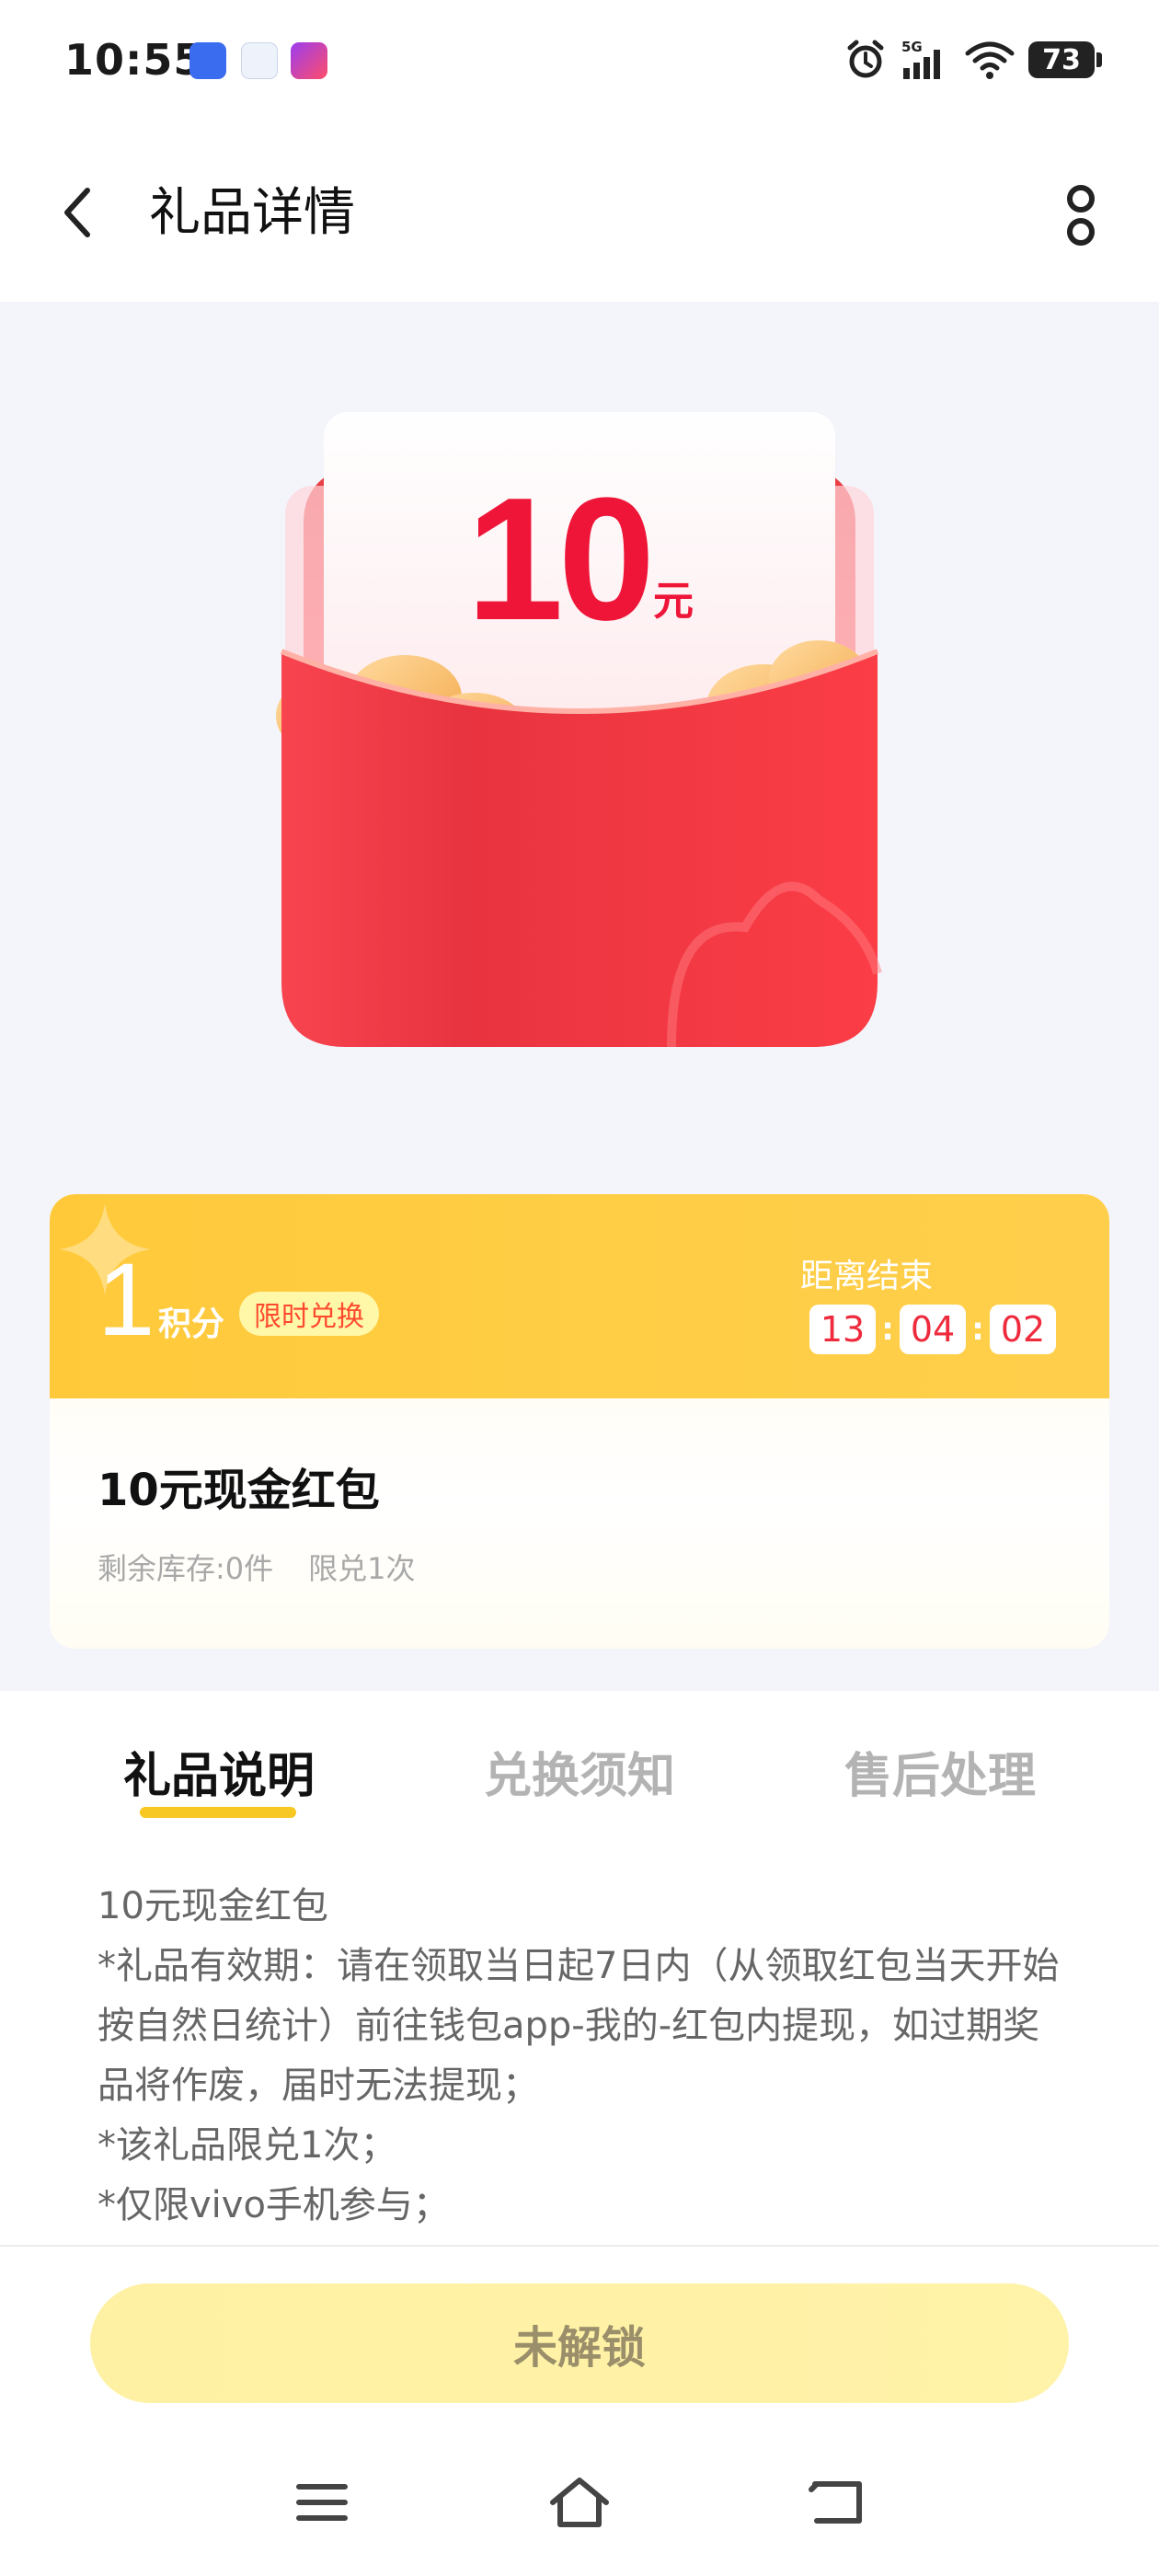  I want to click on nav-back-button, so click(837, 2502).